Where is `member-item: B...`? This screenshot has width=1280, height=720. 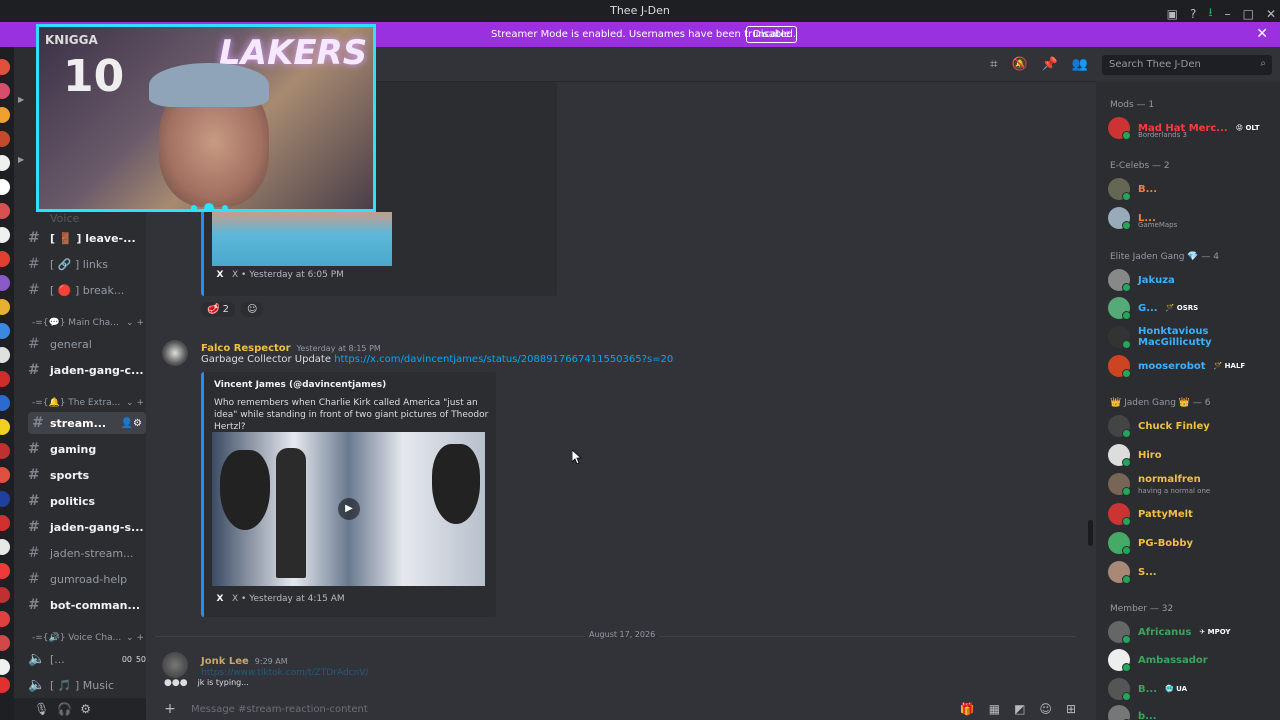 member-item: B... is located at coordinates (1192, 189).